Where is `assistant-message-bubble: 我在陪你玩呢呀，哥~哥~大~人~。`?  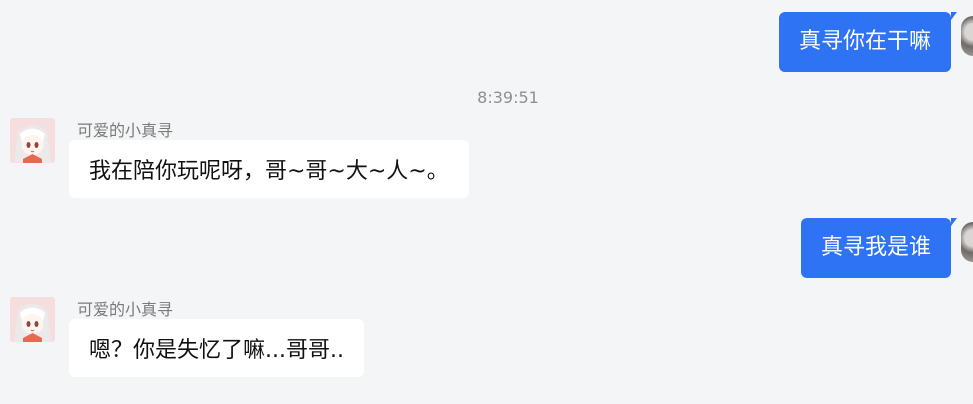 assistant-message-bubble: 我在陪你玩呢呀，哥~哥~大~人~。 is located at coordinates (269, 169).